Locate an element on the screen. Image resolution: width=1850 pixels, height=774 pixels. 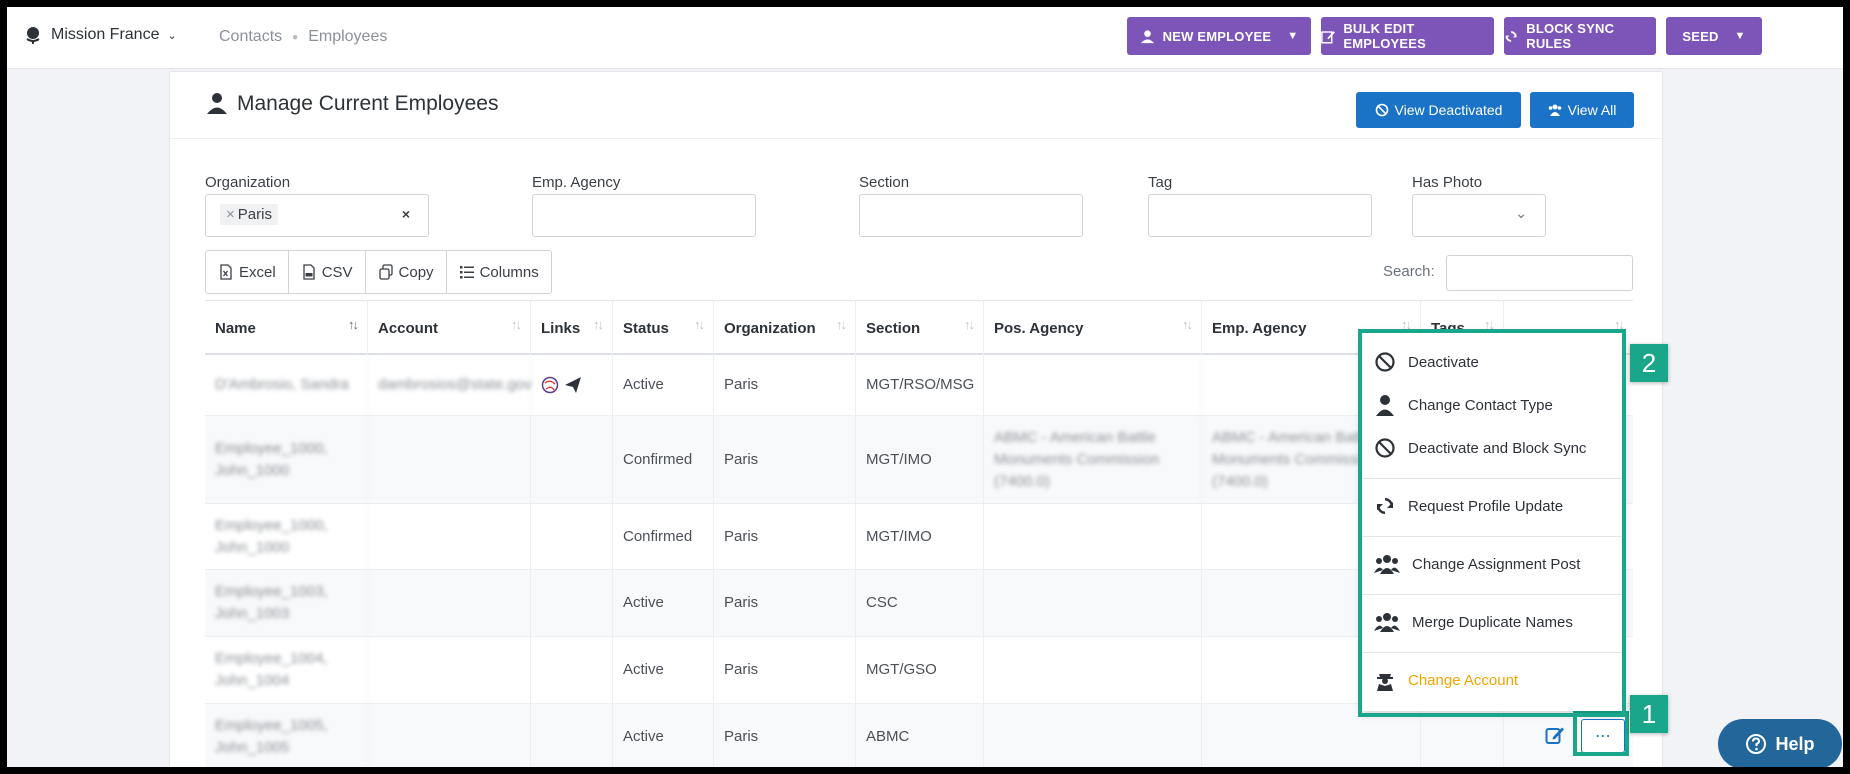
organization-select: × Paris × is located at coordinates (317, 215).